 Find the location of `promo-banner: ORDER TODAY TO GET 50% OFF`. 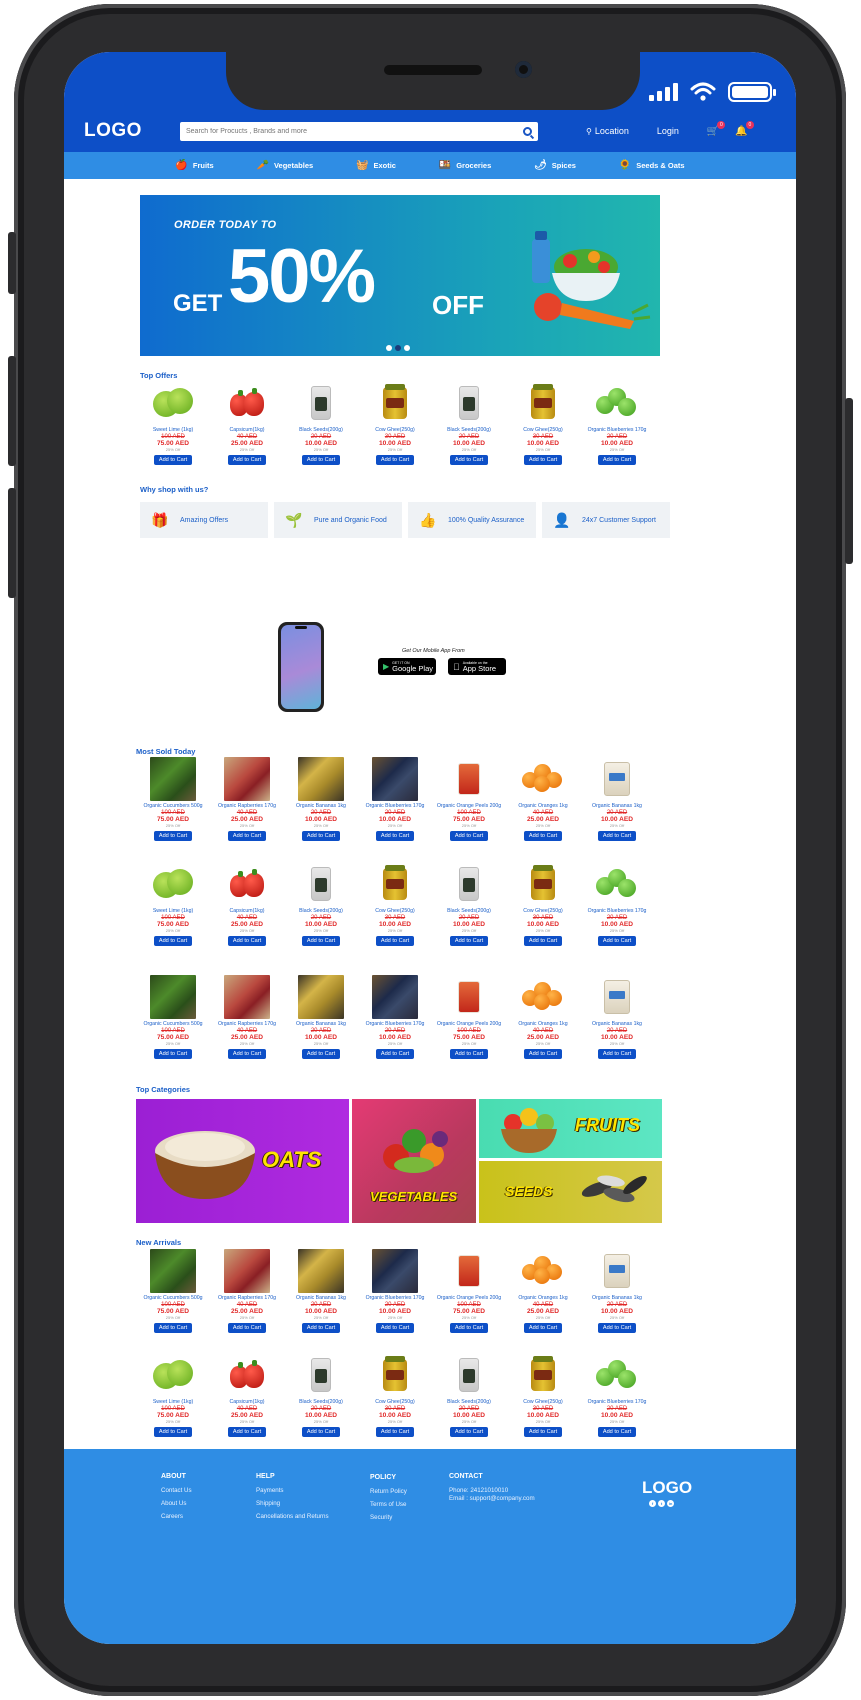

promo-banner: ORDER TODAY TO GET 50% OFF is located at coordinates (400, 275).